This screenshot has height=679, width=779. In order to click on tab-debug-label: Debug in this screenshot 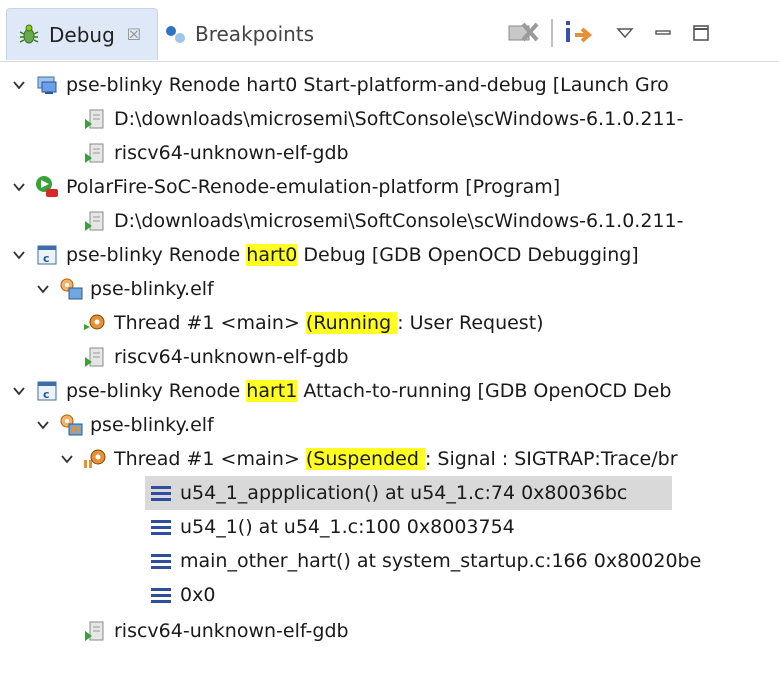, I will do `click(82, 34)`.